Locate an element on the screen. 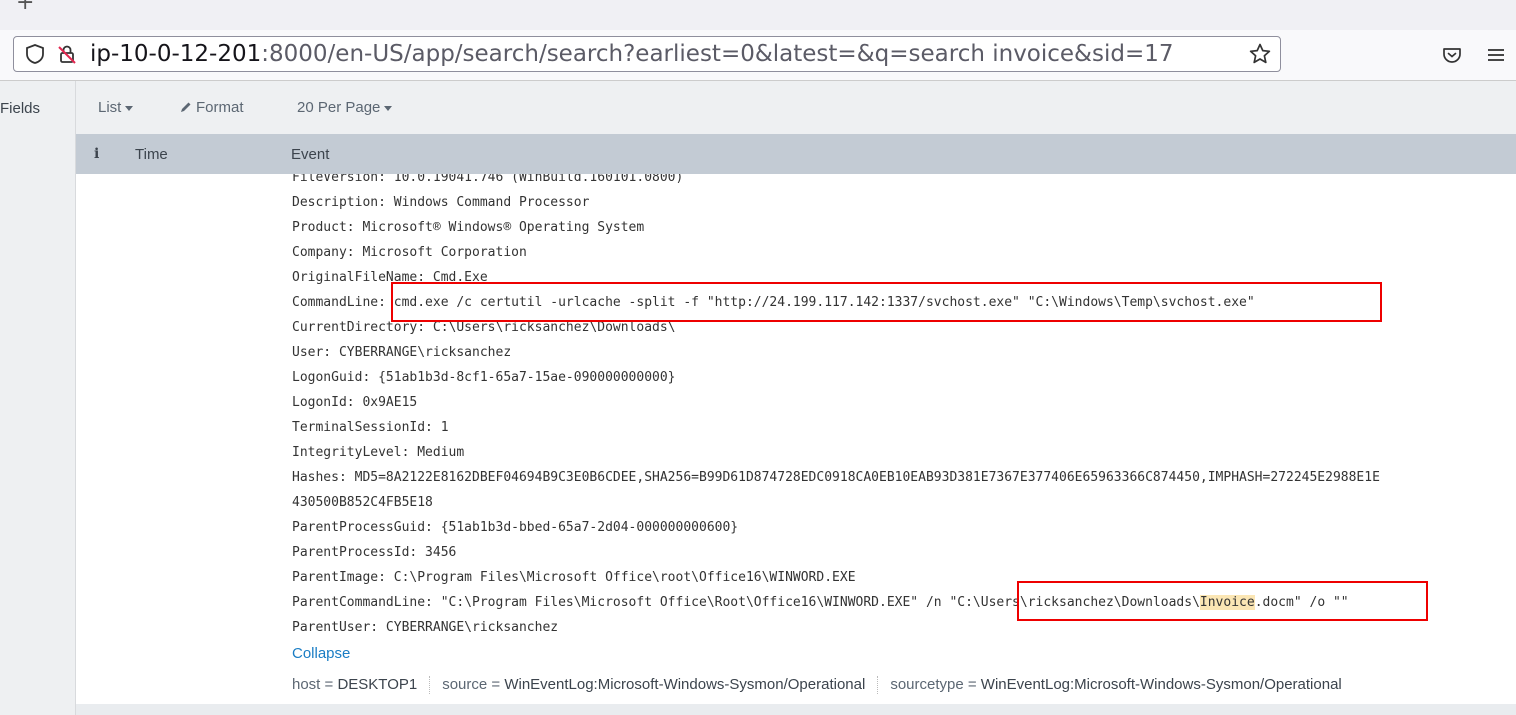 This screenshot has height=715, width=1516. event-line: ParentUser: CYBERRANGE\ricksanchez is located at coordinates (425, 627).